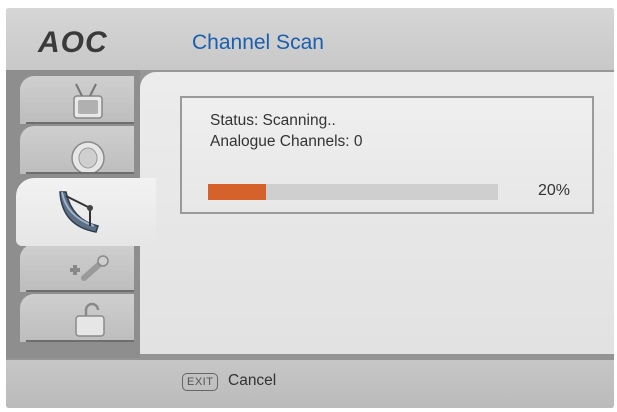  What do you see at coordinates (252, 381) in the screenshot?
I see `cancel-button: Cancel` at bounding box center [252, 381].